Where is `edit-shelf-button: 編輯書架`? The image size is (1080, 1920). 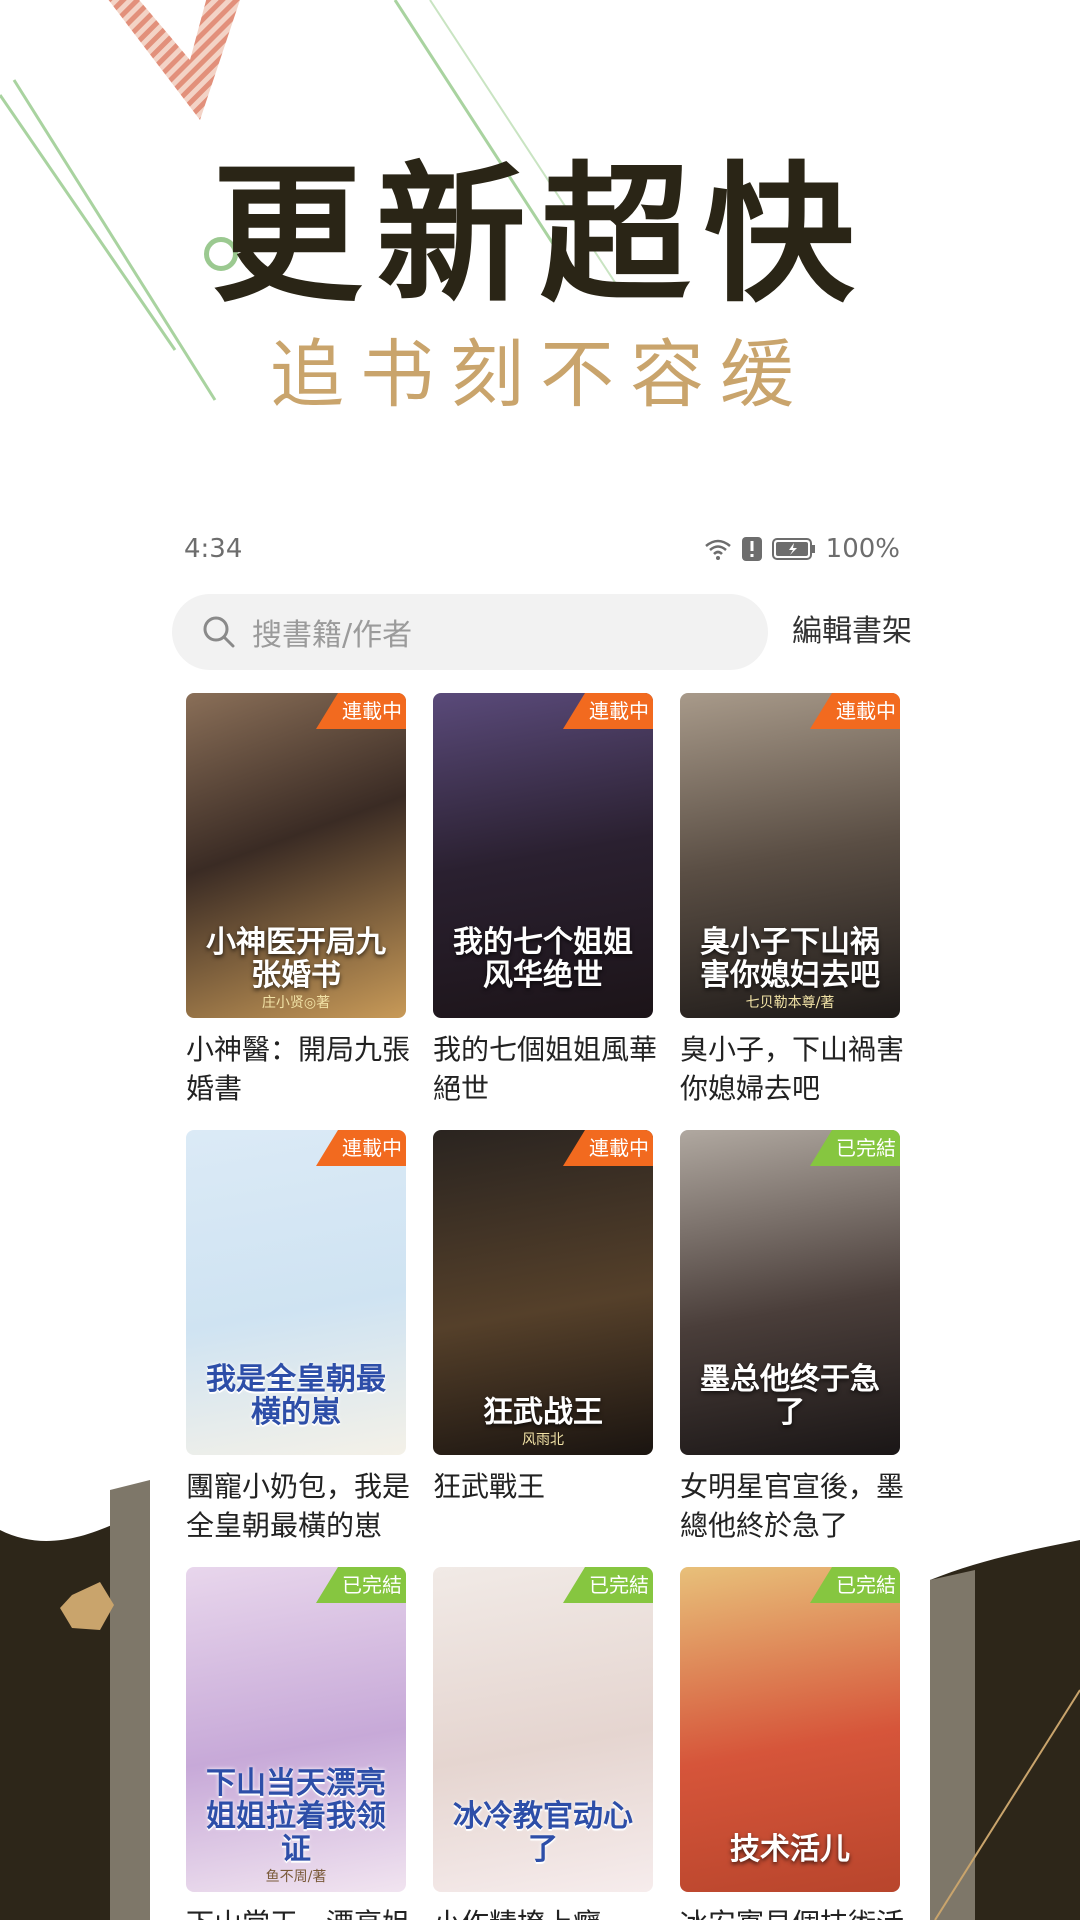
edit-shelf-button: 編輯書架 is located at coordinates (852, 632).